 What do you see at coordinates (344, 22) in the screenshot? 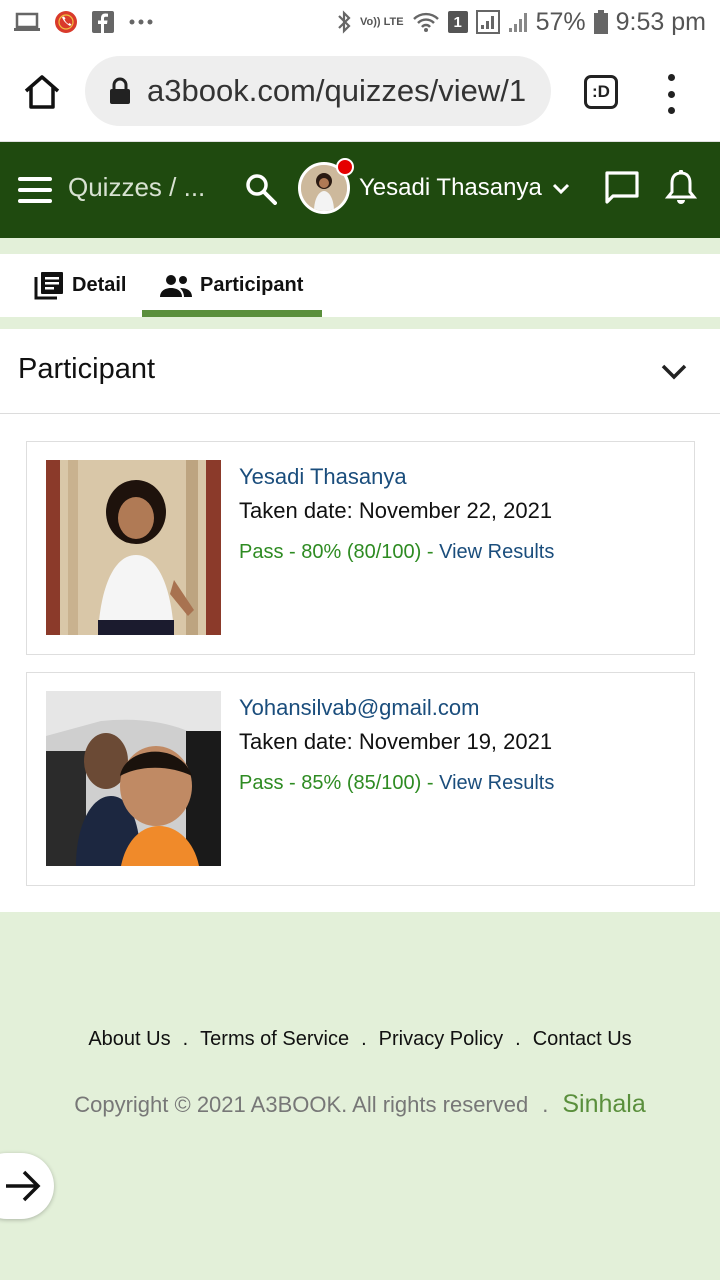
I see `bluetooth-icon` at bounding box center [344, 22].